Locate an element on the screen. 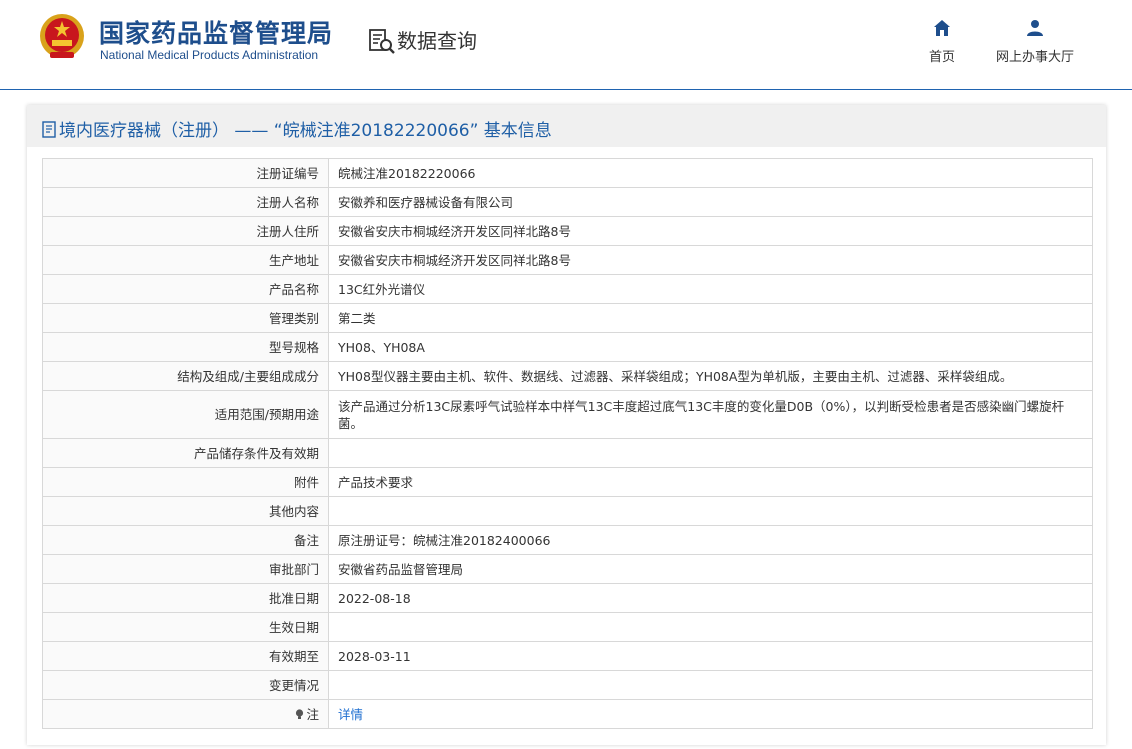  row-label: 产品储存条件及有效期 is located at coordinates (185, 453).